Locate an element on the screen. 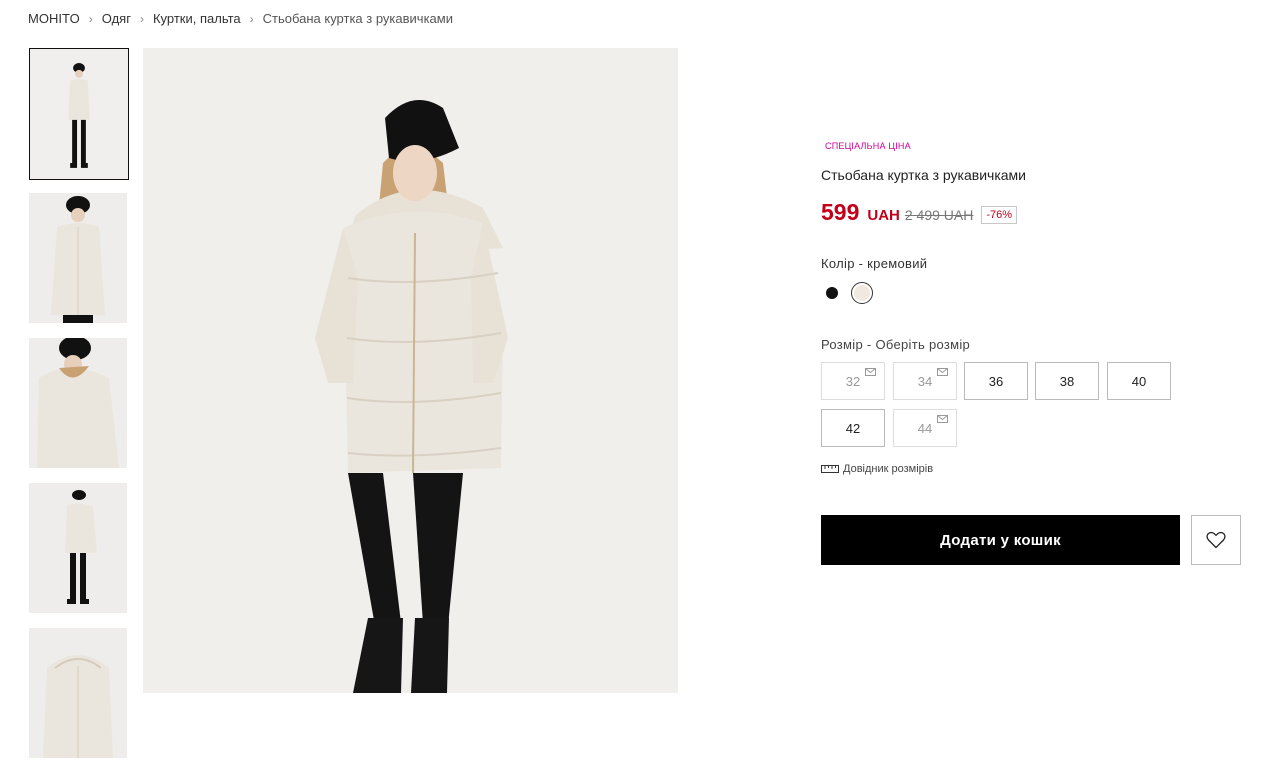 Image resolution: width=1280 pixels, height=773 pixels. discount-badge: -76% is located at coordinates (999, 215).